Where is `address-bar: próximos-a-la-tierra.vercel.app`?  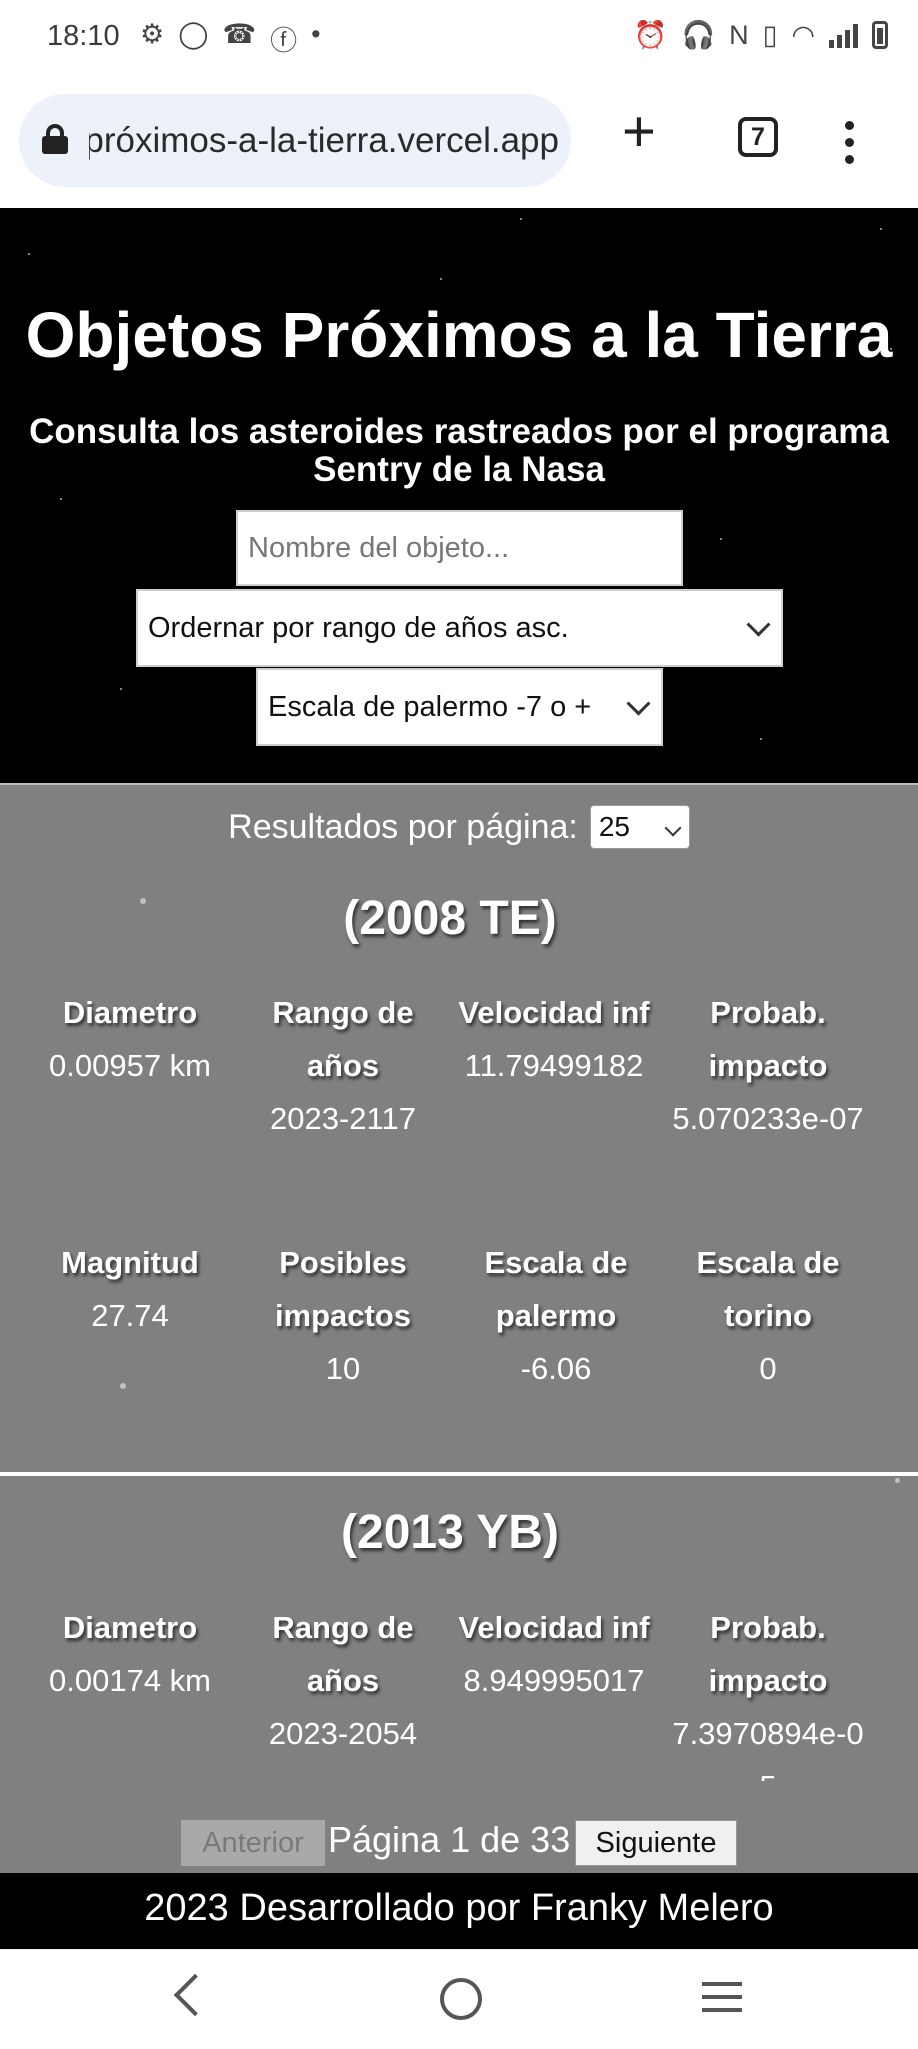
address-bar: próximos-a-la-tierra.vercel.app is located at coordinates (295, 140).